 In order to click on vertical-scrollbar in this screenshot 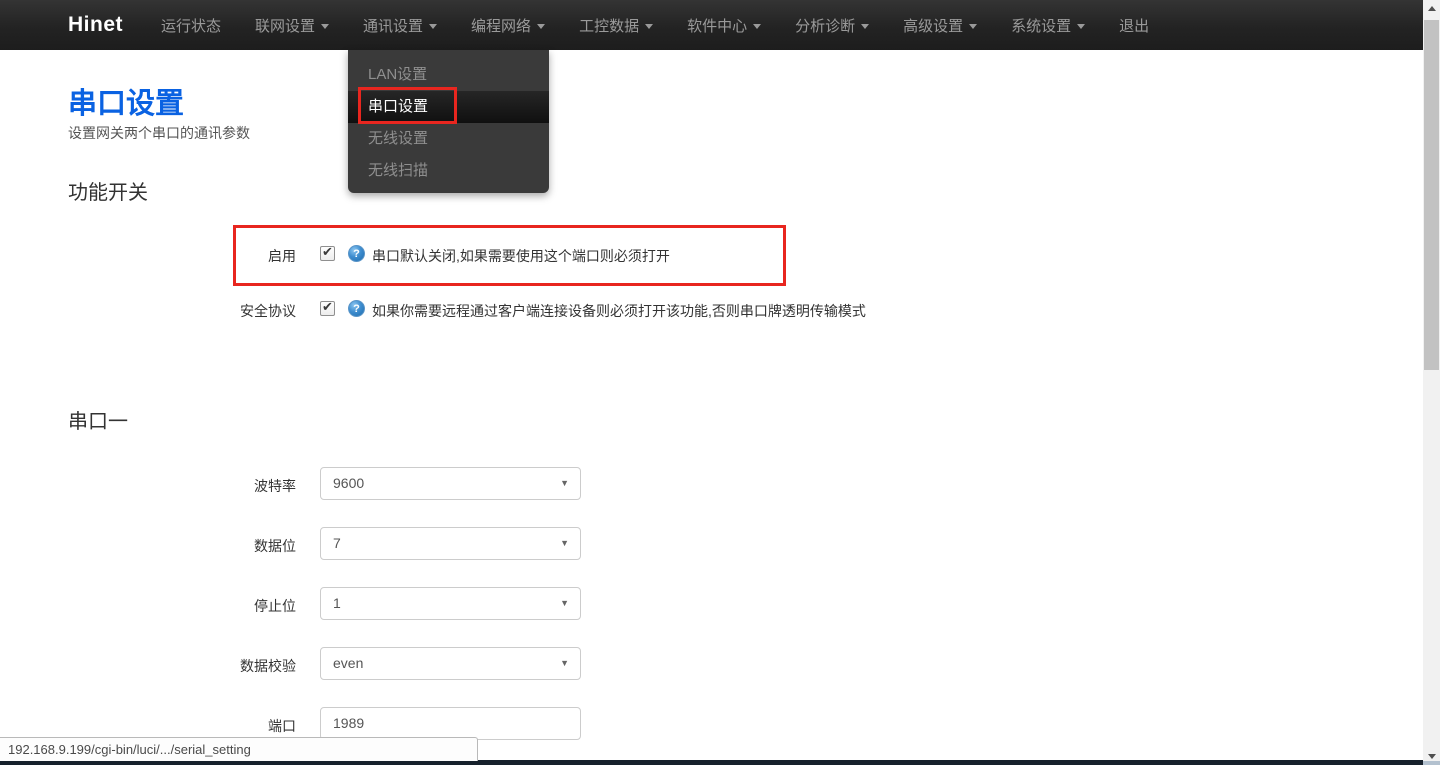, I will do `click(1431, 382)`.